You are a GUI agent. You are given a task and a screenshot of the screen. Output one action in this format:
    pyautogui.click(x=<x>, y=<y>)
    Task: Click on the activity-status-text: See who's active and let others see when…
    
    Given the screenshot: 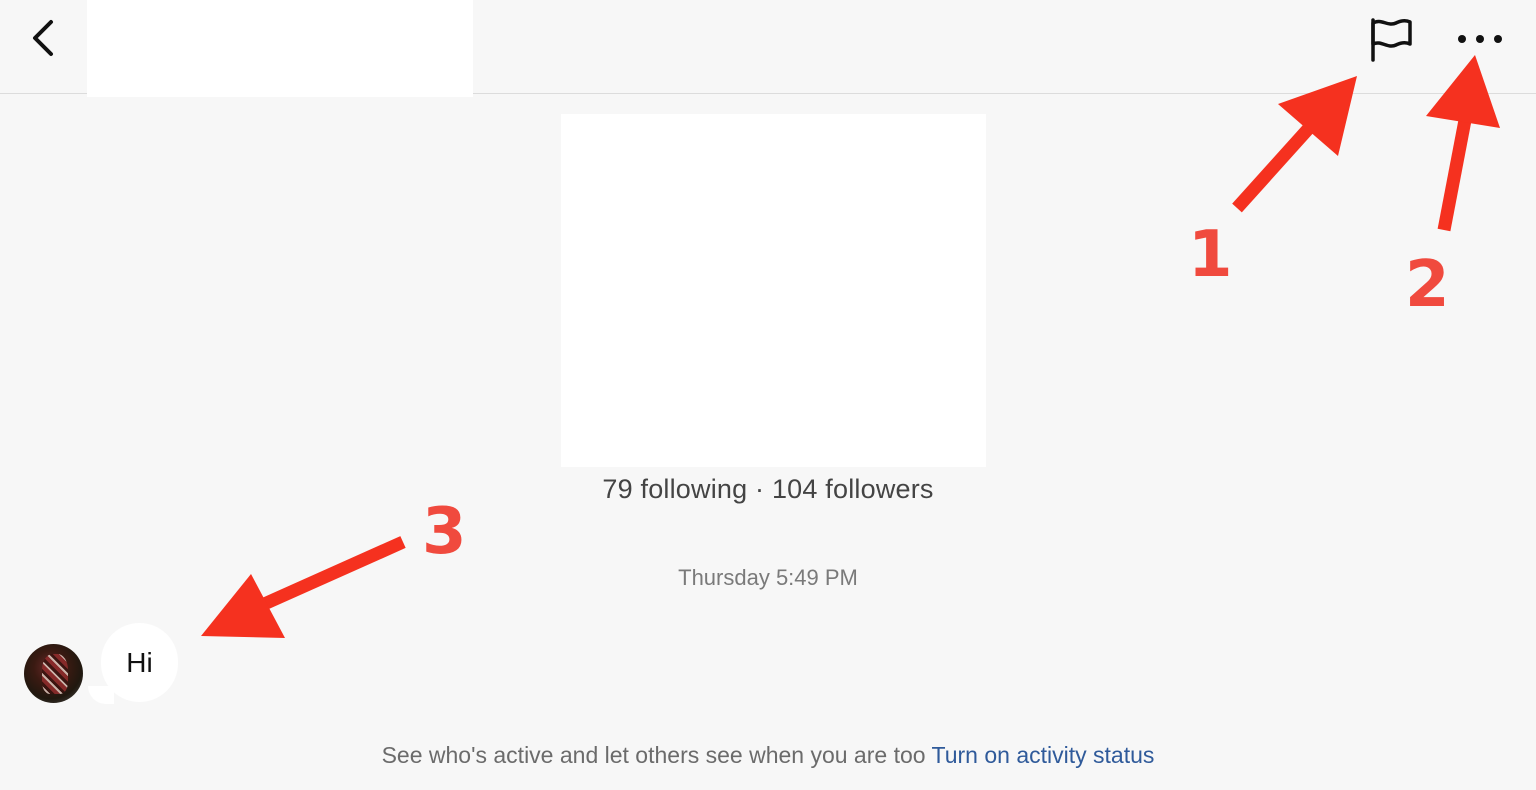 What is the action you would take?
    pyautogui.click(x=653, y=755)
    